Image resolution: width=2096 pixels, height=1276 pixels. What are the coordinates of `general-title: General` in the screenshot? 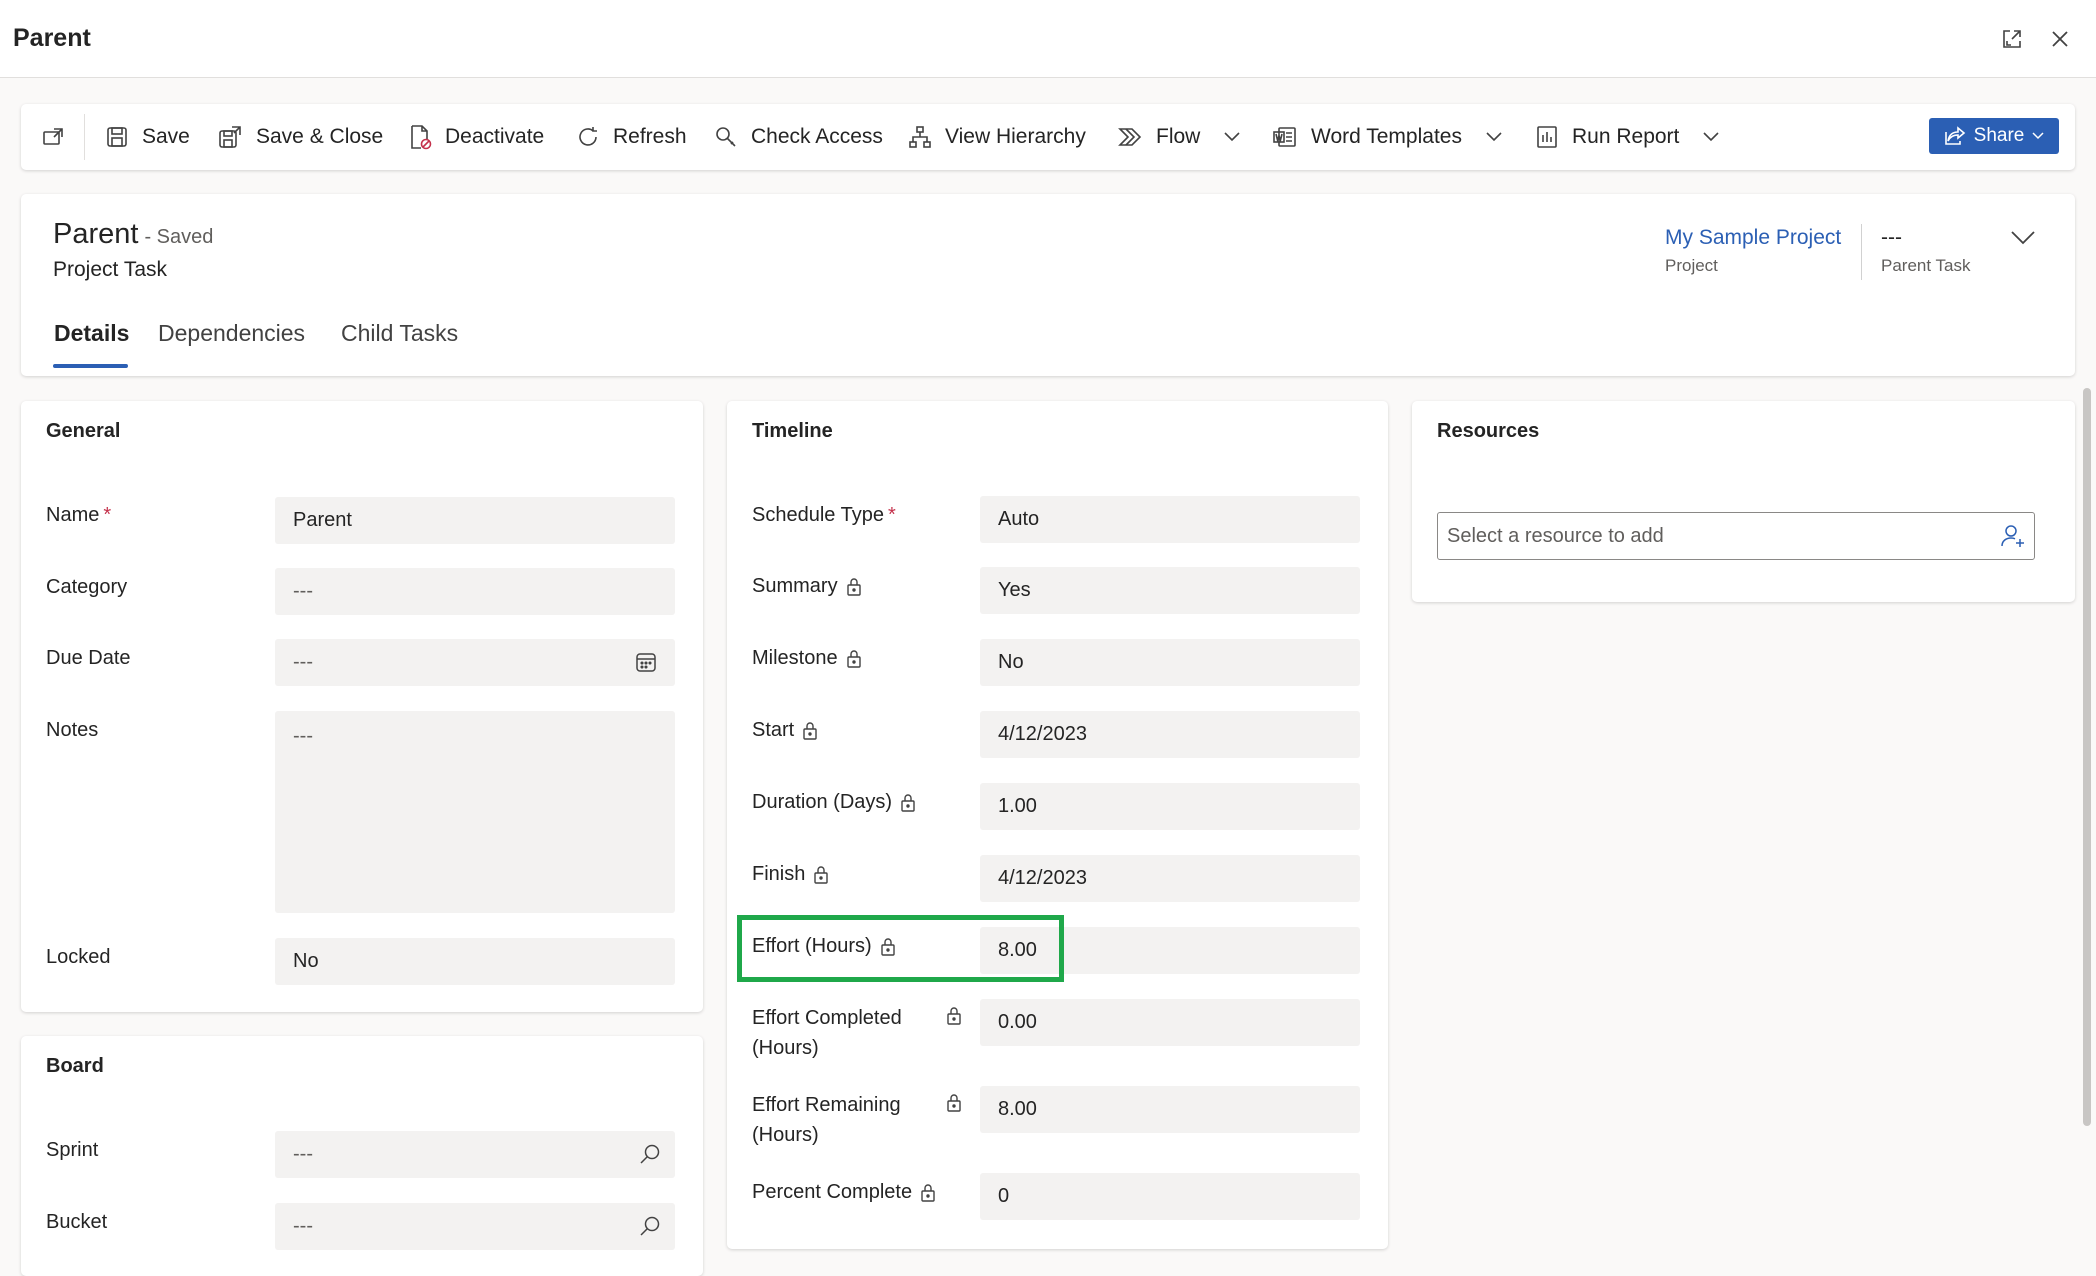 It's located at (83, 431).